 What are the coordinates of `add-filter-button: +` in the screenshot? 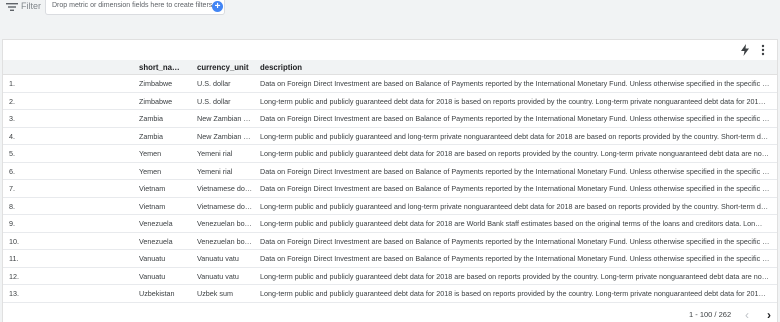 It's located at (217, 6).